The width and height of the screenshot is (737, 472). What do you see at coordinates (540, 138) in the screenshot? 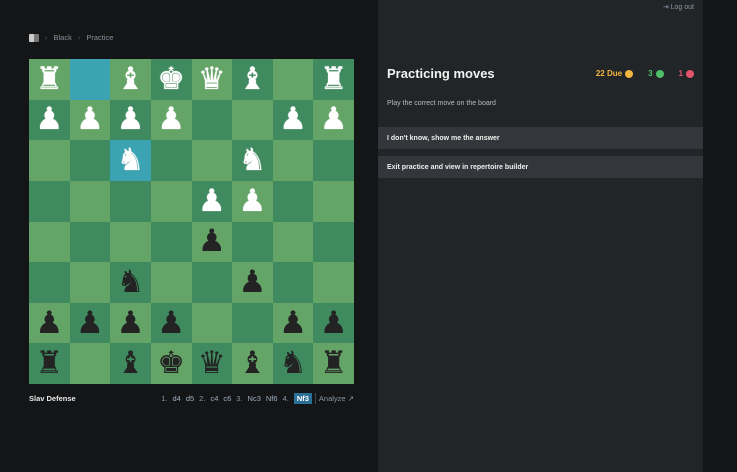
I see `show-answer-button: I don't know, show me the answer` at bounding box center [540, 138].